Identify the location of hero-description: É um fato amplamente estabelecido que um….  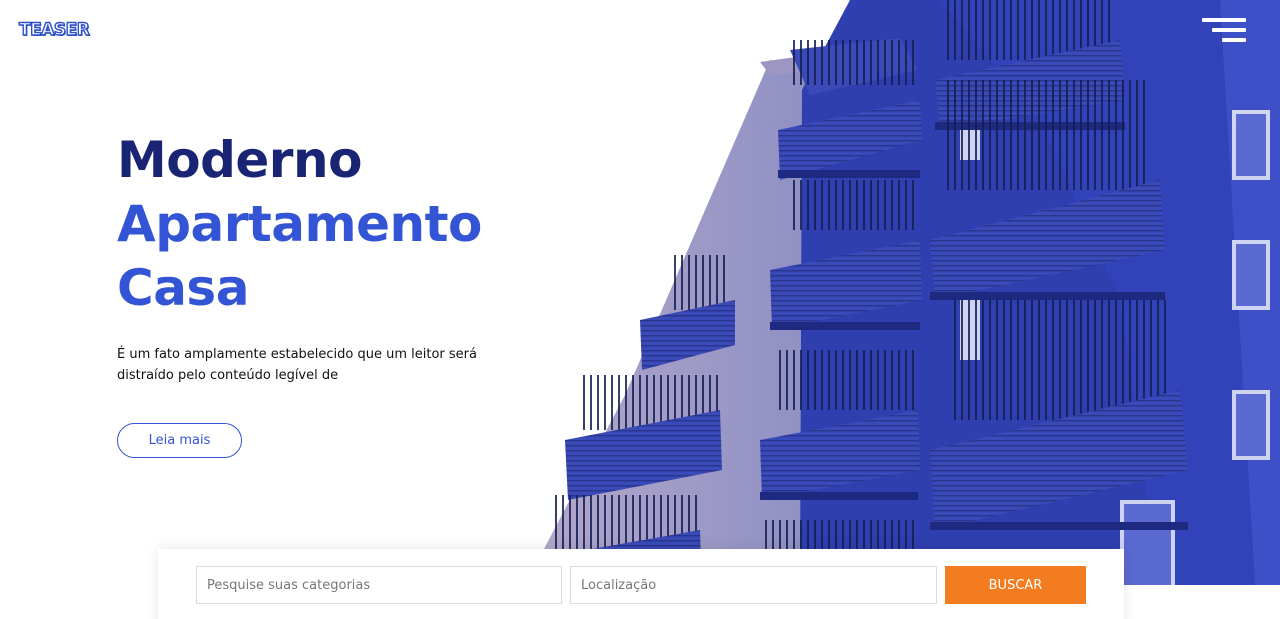
(297, 365).